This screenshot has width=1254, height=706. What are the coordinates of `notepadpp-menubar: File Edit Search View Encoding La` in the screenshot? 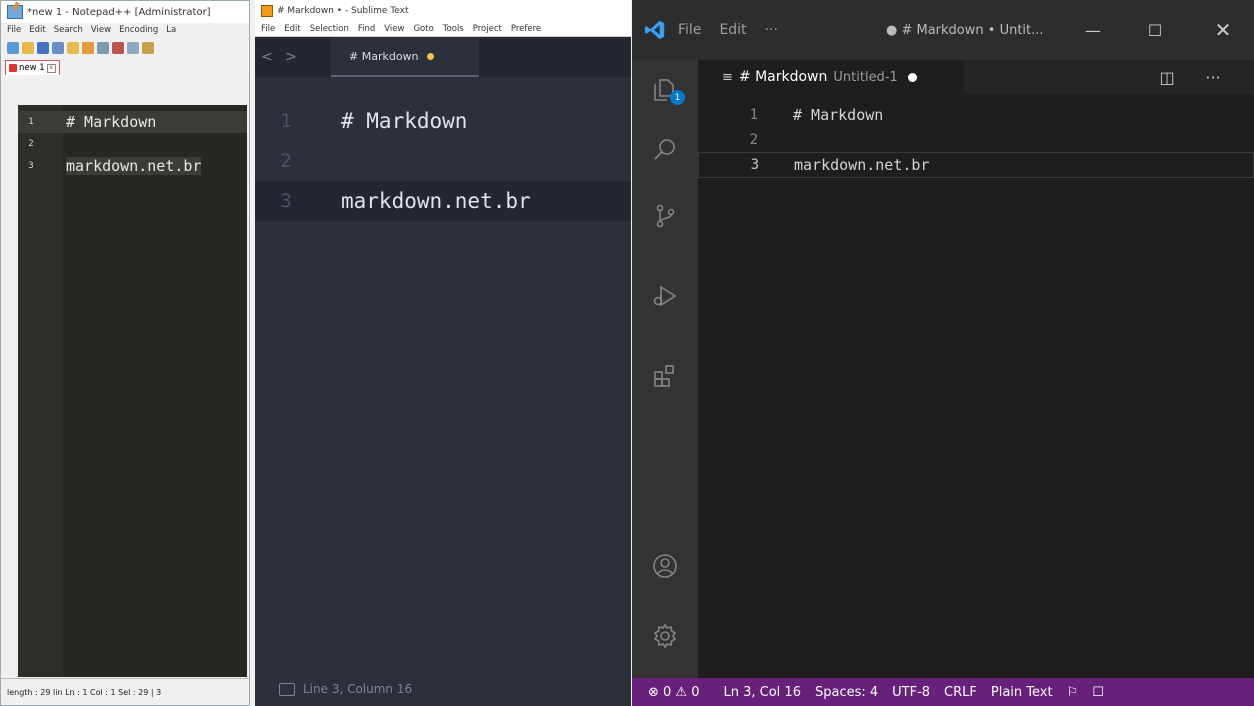 It's located at (125, 30).